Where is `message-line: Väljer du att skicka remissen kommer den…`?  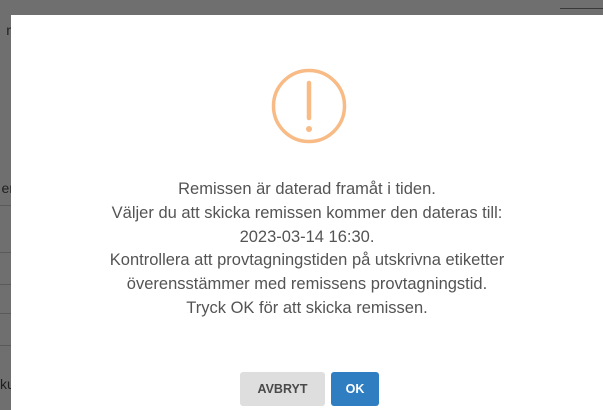
message-line: Väljer du att skicka remissen kommer den… is located at coordinates (307, 212).